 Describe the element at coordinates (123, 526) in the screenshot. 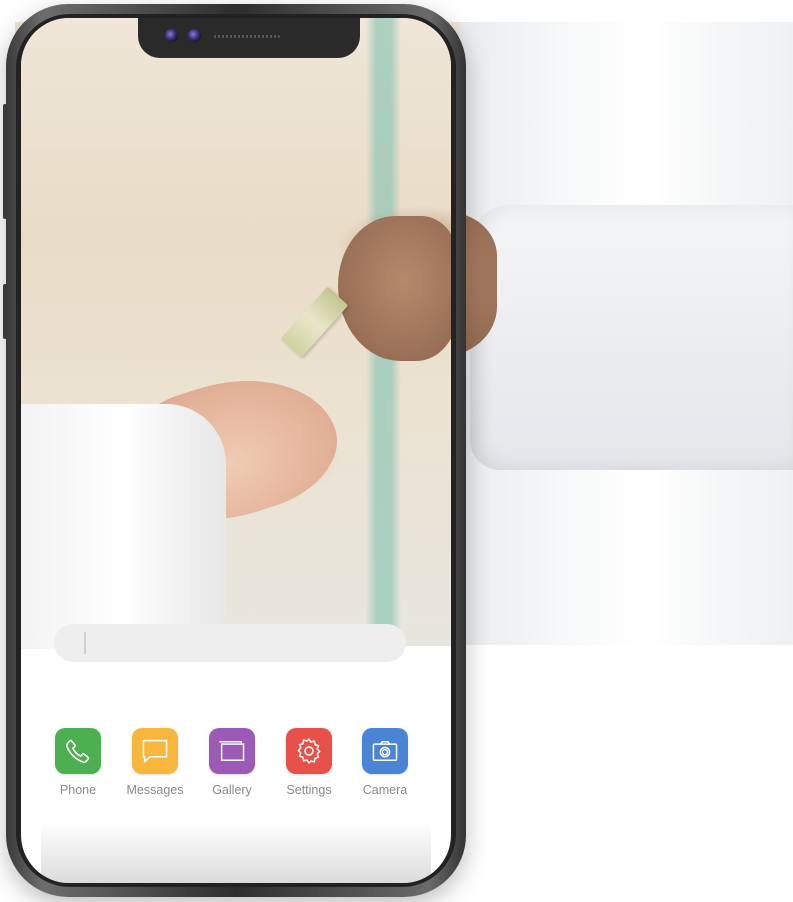

I see `wallpaper-sleeve` at that location.